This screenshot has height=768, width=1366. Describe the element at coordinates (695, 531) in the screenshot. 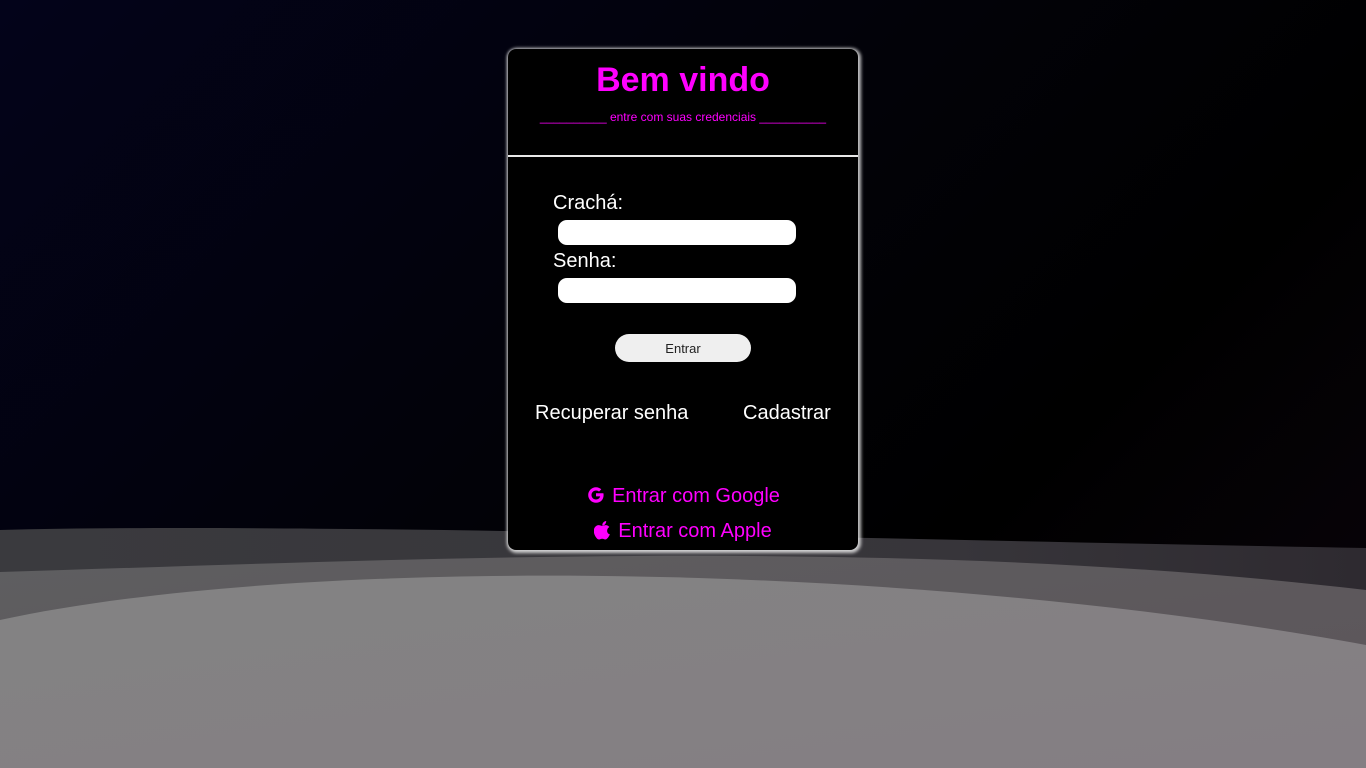

I see `apple-login-label: Entrar com Apple` at that location.